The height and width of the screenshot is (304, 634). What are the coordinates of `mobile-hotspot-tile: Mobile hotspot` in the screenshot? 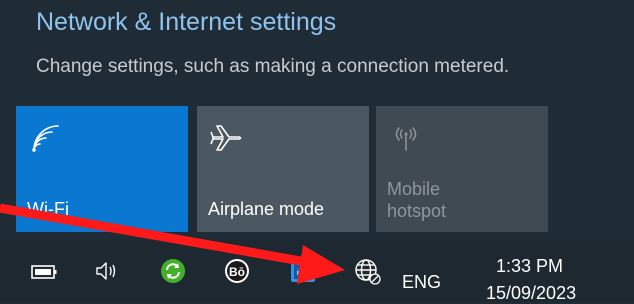 It's located at (462, 169).